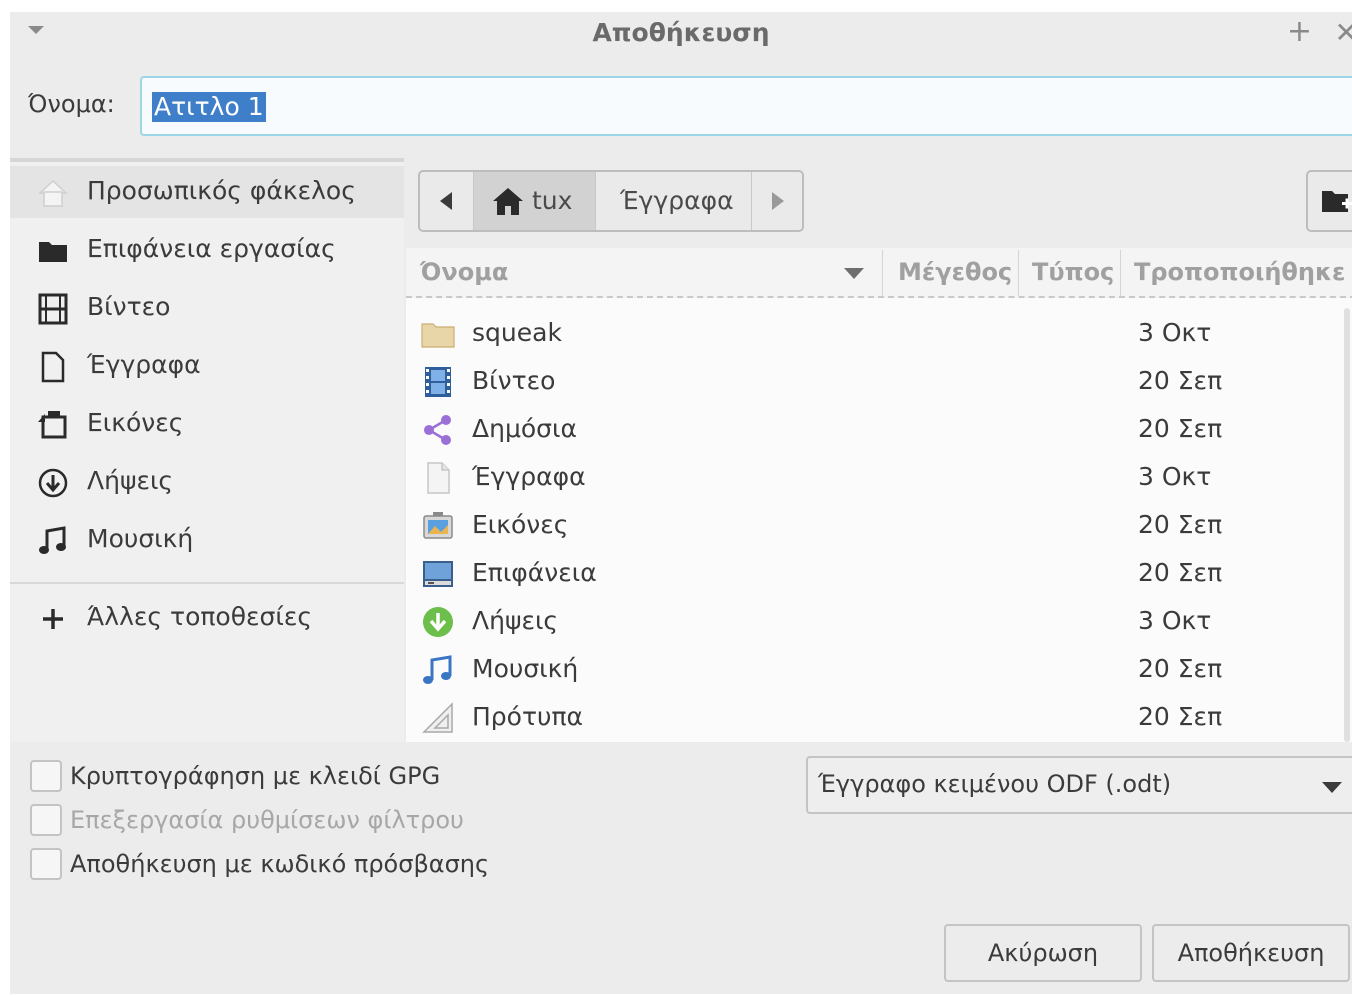  What do you see at coordinates (437, 430) in the screenshot?
I see `share-icon` at bounding box center [437, 430].